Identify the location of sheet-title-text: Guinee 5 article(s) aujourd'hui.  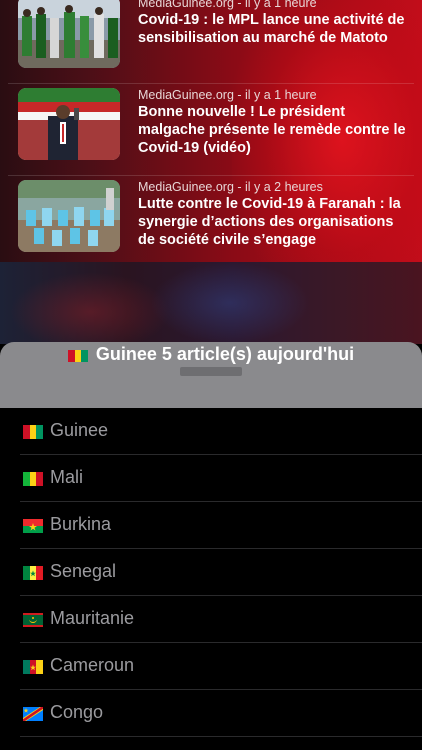
(225, 354).